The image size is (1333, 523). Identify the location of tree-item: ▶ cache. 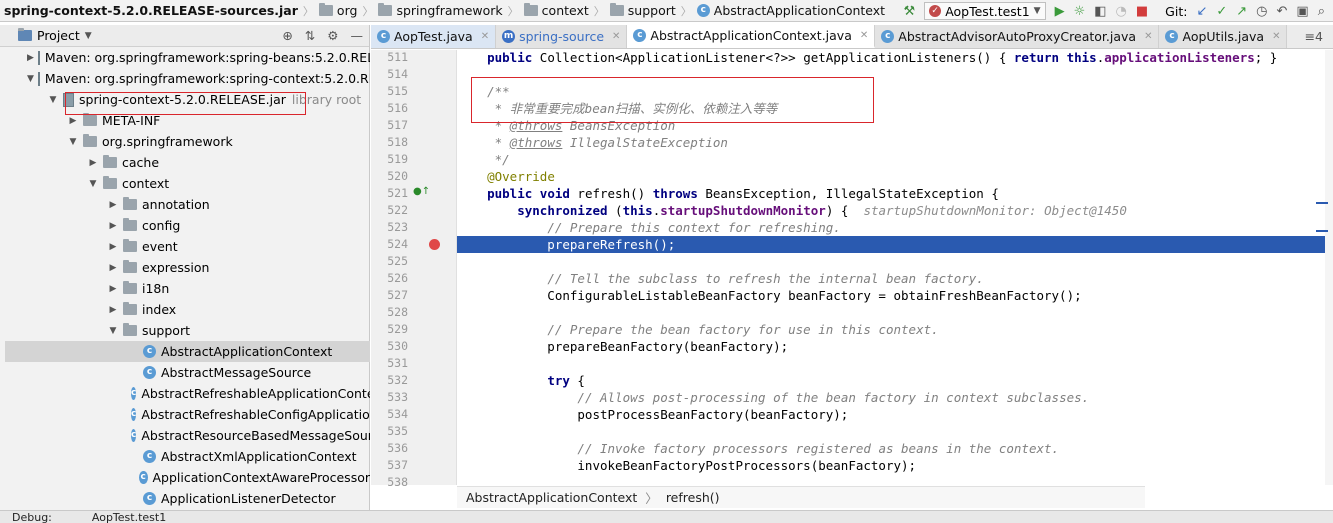
(187, 162).